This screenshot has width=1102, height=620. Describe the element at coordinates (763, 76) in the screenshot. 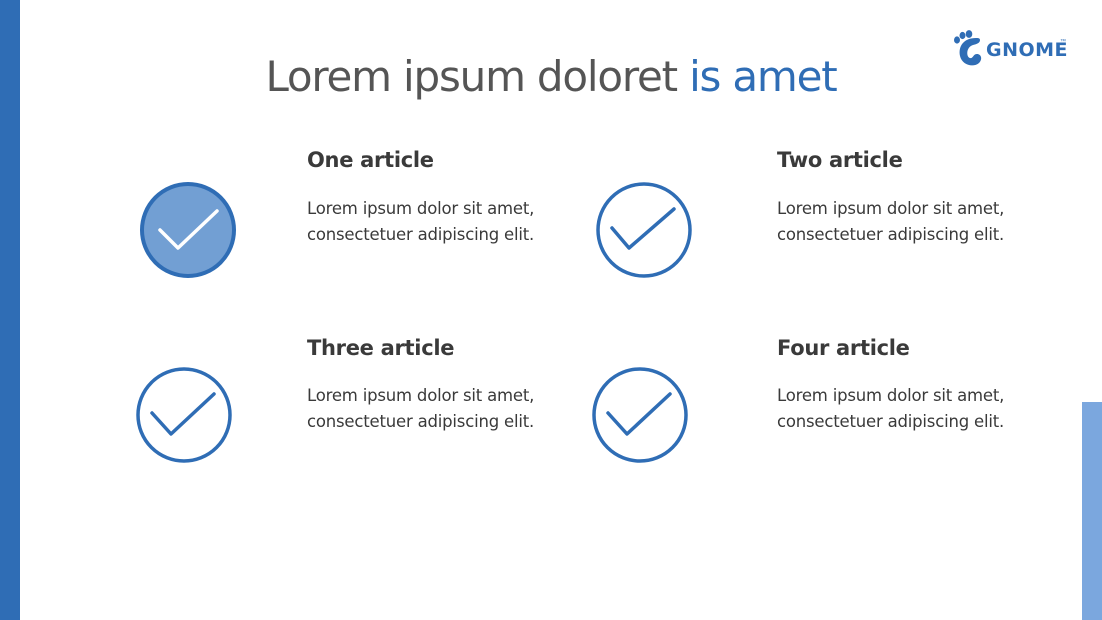

I see `slide-title-accent: is amet` at that location.